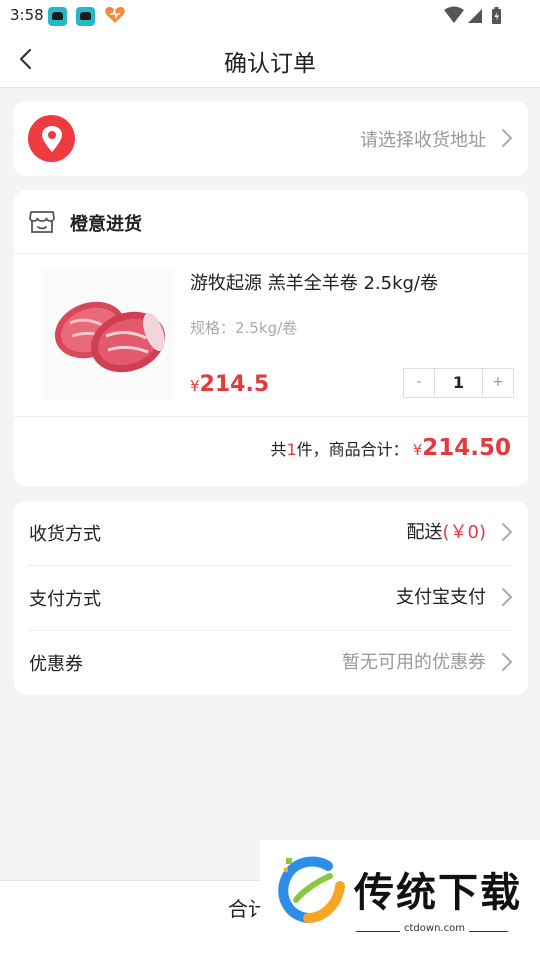 Image resolution: width=540 pixels, height=960 pixels. Describe the element at coordinates (352, 449) in the screenshot. I see `summary-middle: 件，商品合计：` at that location.